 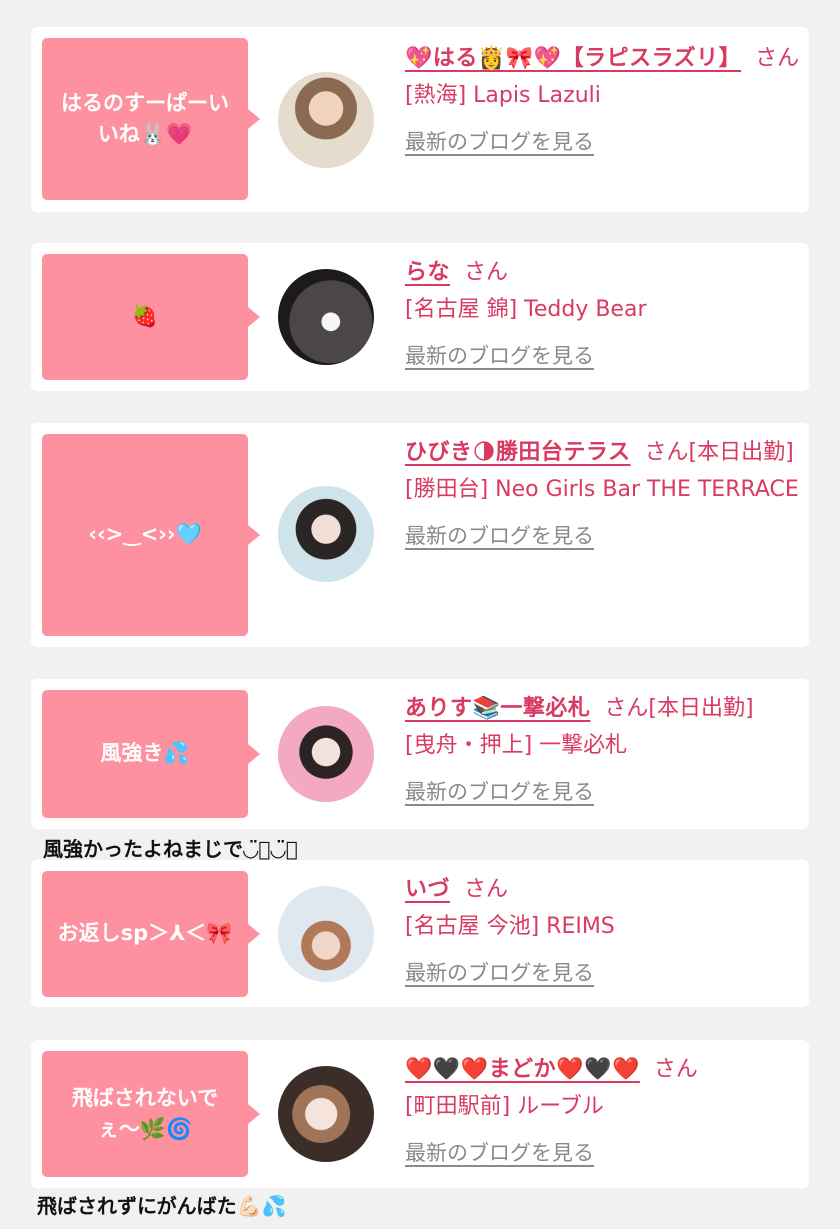 What do you see at coordinates (526, 309) in the screenshot?
I see `shop-label: [名古屋 錦] Teddy Bear` at bounding box center [526, 309].